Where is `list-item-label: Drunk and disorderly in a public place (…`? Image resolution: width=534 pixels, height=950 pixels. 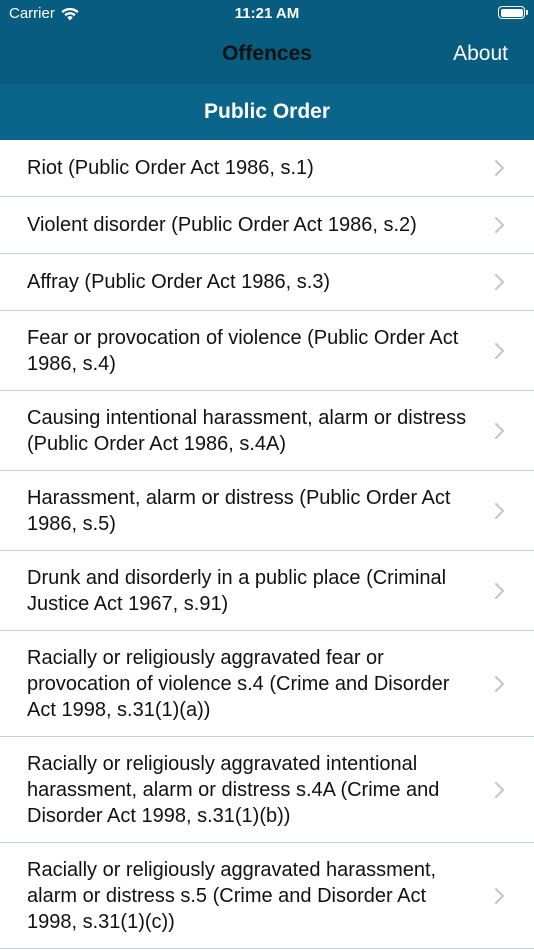
list-item-label: Drunk and disorderly in a public place (… is located at coordinates (237, 590).